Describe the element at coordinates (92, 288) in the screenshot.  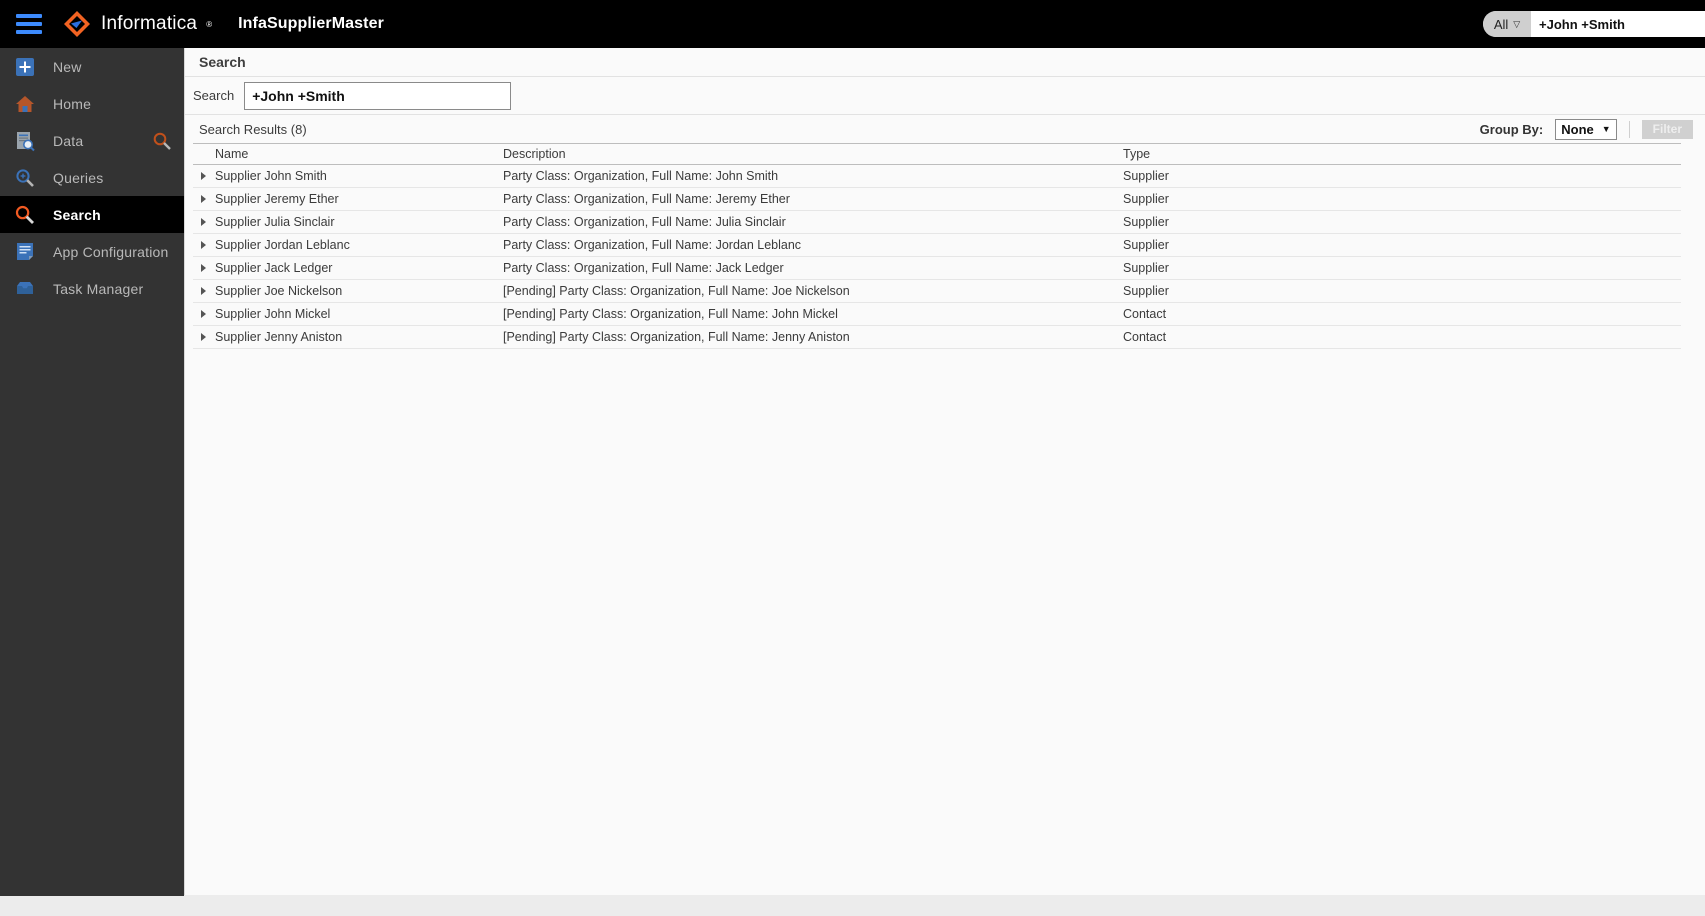
I see `sidebar-item-task-manager: Task Manager` at that location.